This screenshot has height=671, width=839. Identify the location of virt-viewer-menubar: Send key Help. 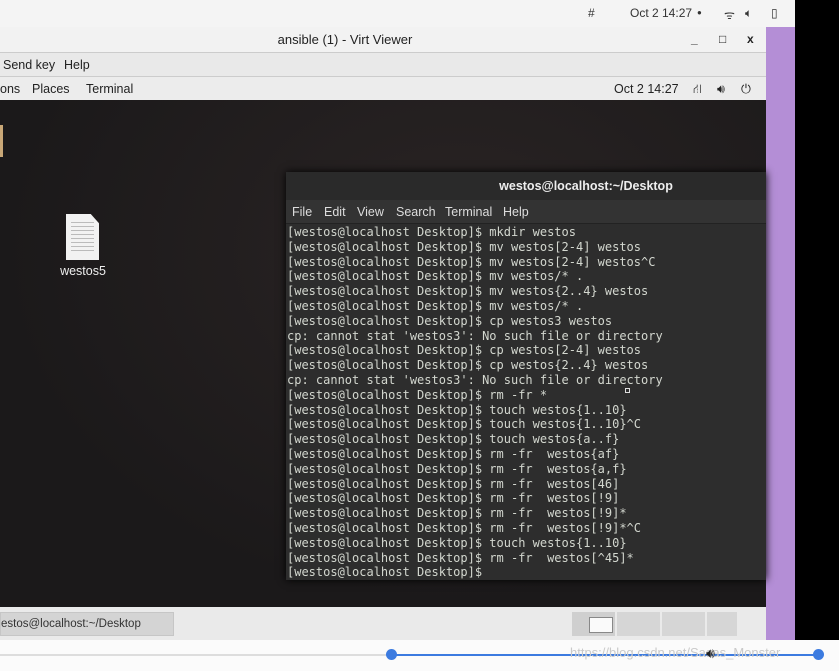
(383, 65).